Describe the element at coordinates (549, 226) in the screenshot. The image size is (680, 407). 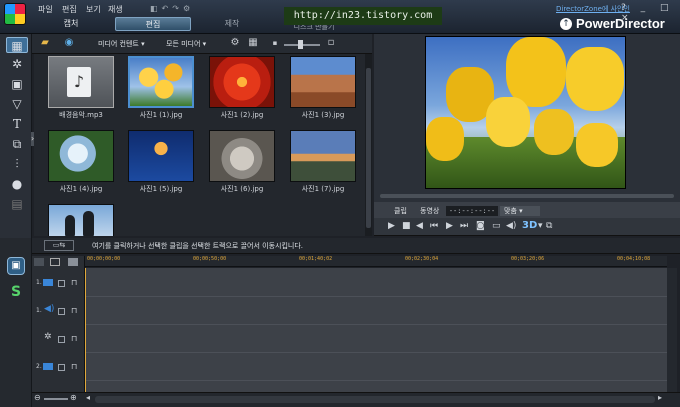
I see `undock-preview-icon: ⧉` at that location.